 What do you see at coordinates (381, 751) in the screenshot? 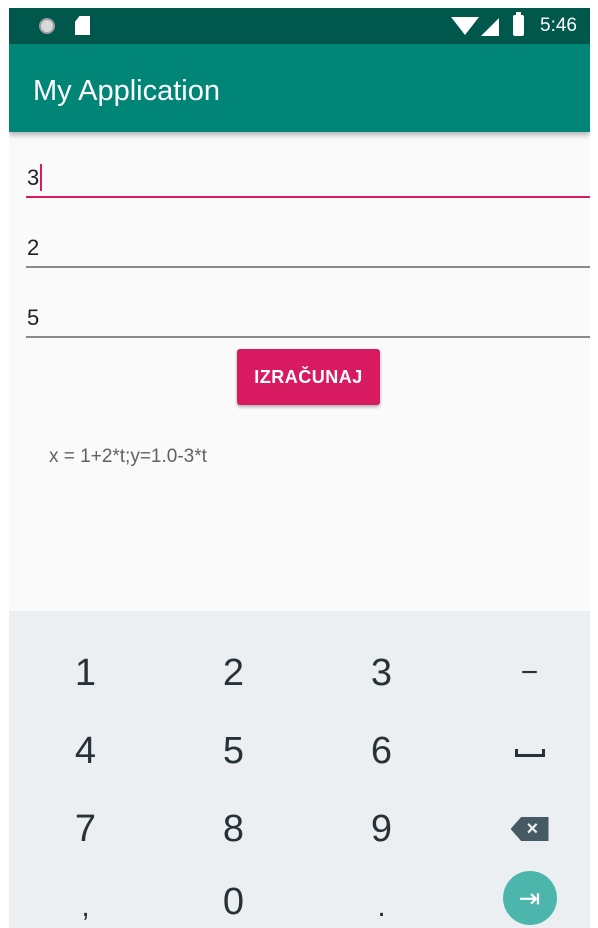
I see `key-6: 6` at bounding box center [381, 751].